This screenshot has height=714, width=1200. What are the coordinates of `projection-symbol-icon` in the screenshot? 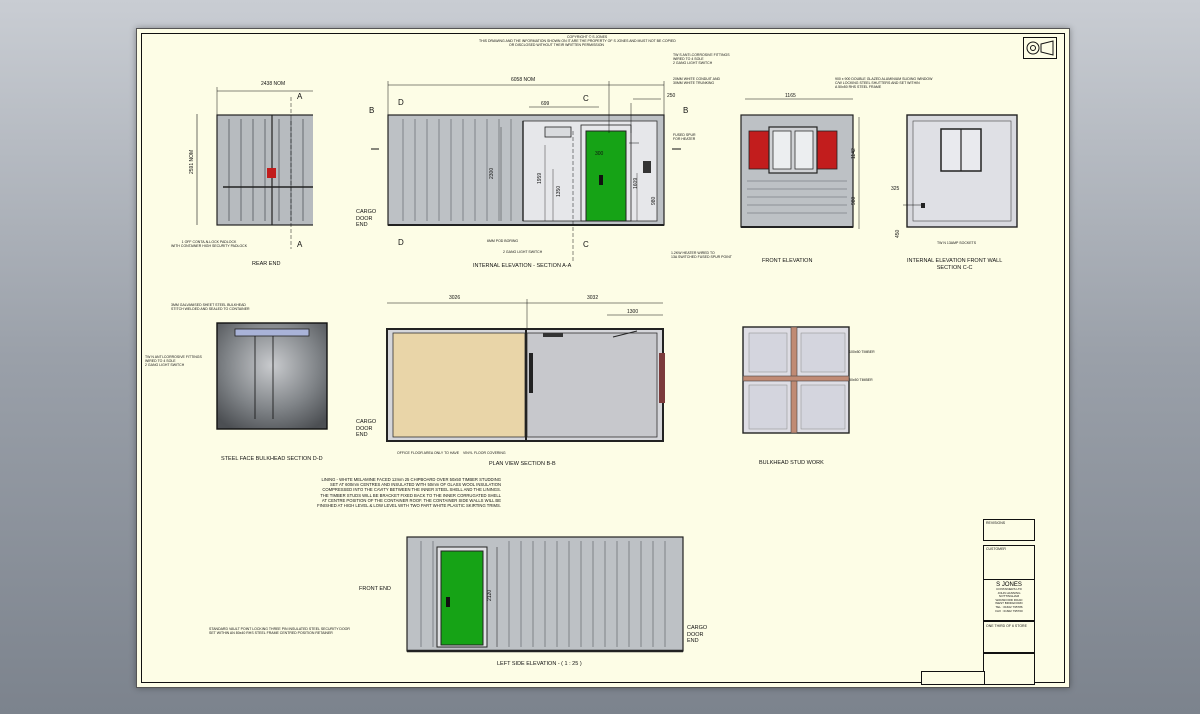 It's located at (1040, 48).